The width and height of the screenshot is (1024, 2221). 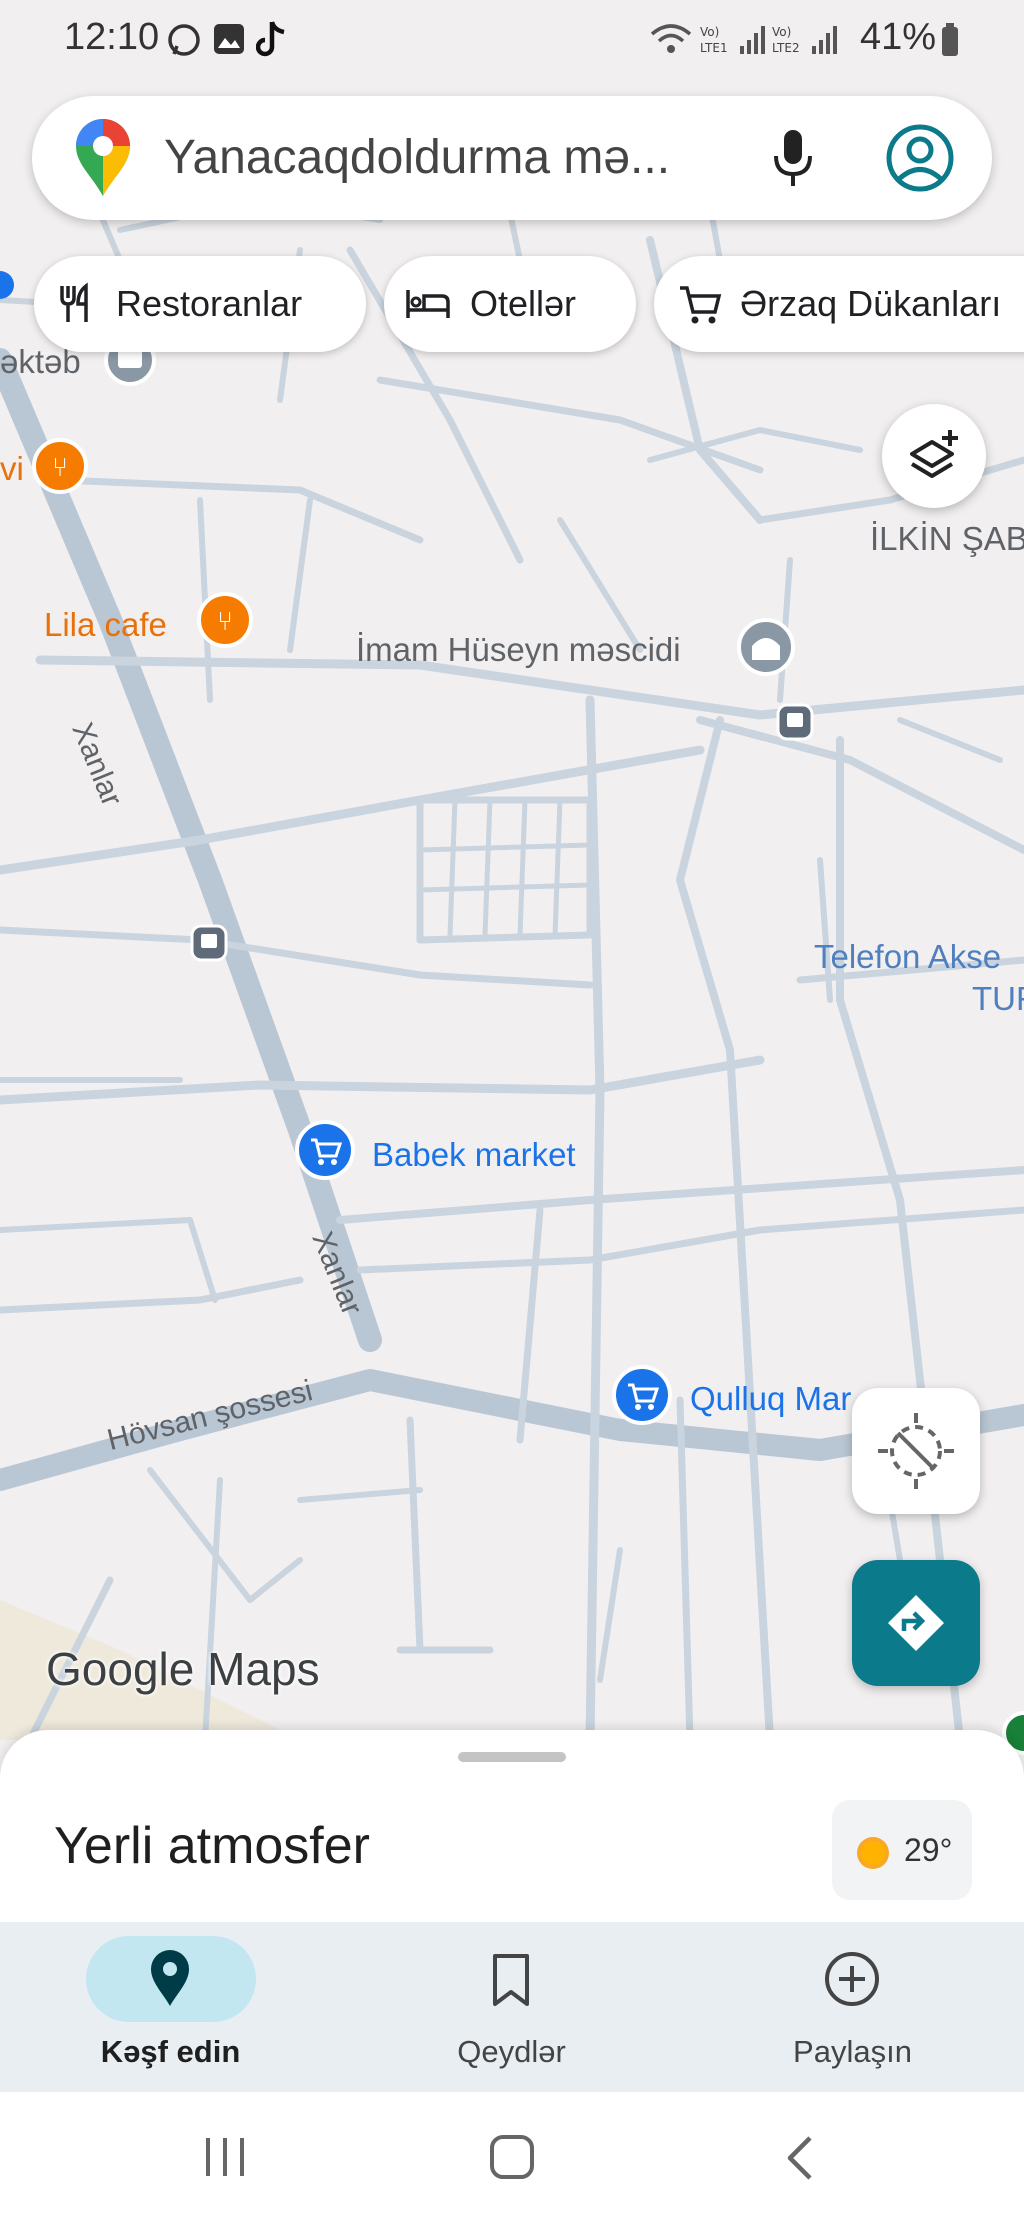 I want to click on status-bar: 12:10 Vo) LTE1 Vo) LTE2 41%, so click(x=512, y=40).